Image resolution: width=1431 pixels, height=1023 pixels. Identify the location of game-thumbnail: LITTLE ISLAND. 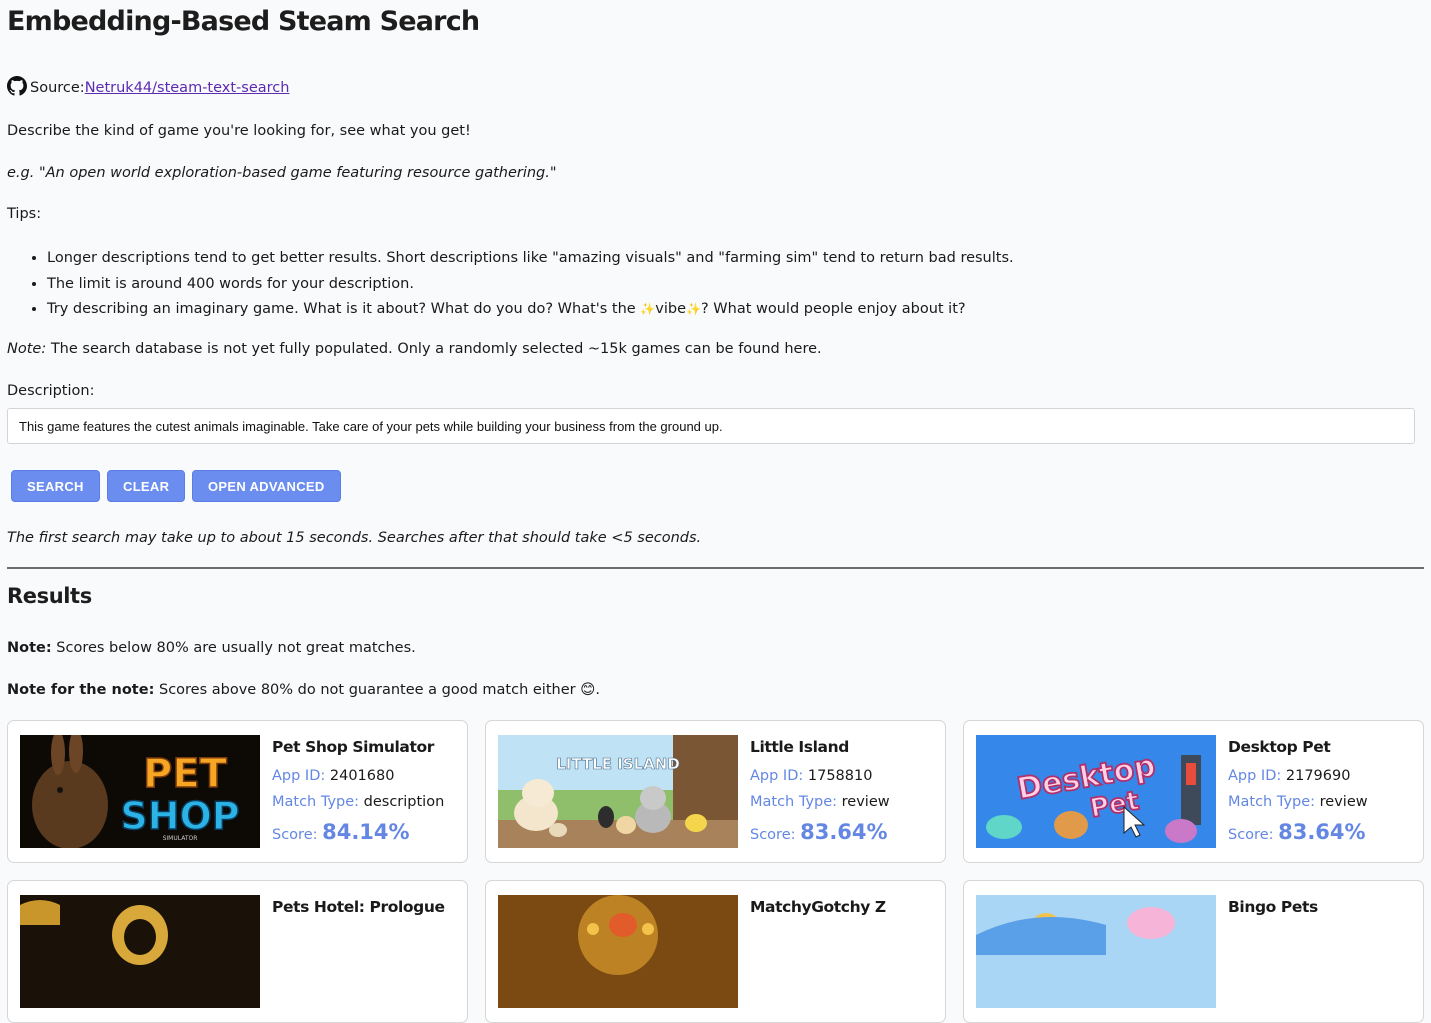
(618, 791).